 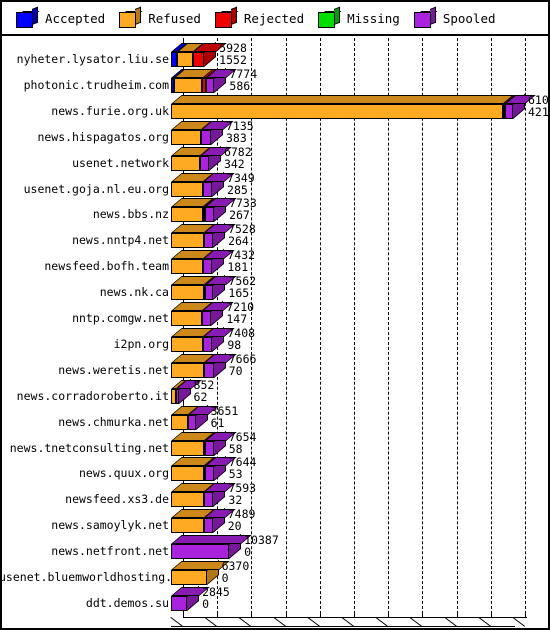 I want to click on category-label: news.hispagatos.org, so click(x=103, y=136).